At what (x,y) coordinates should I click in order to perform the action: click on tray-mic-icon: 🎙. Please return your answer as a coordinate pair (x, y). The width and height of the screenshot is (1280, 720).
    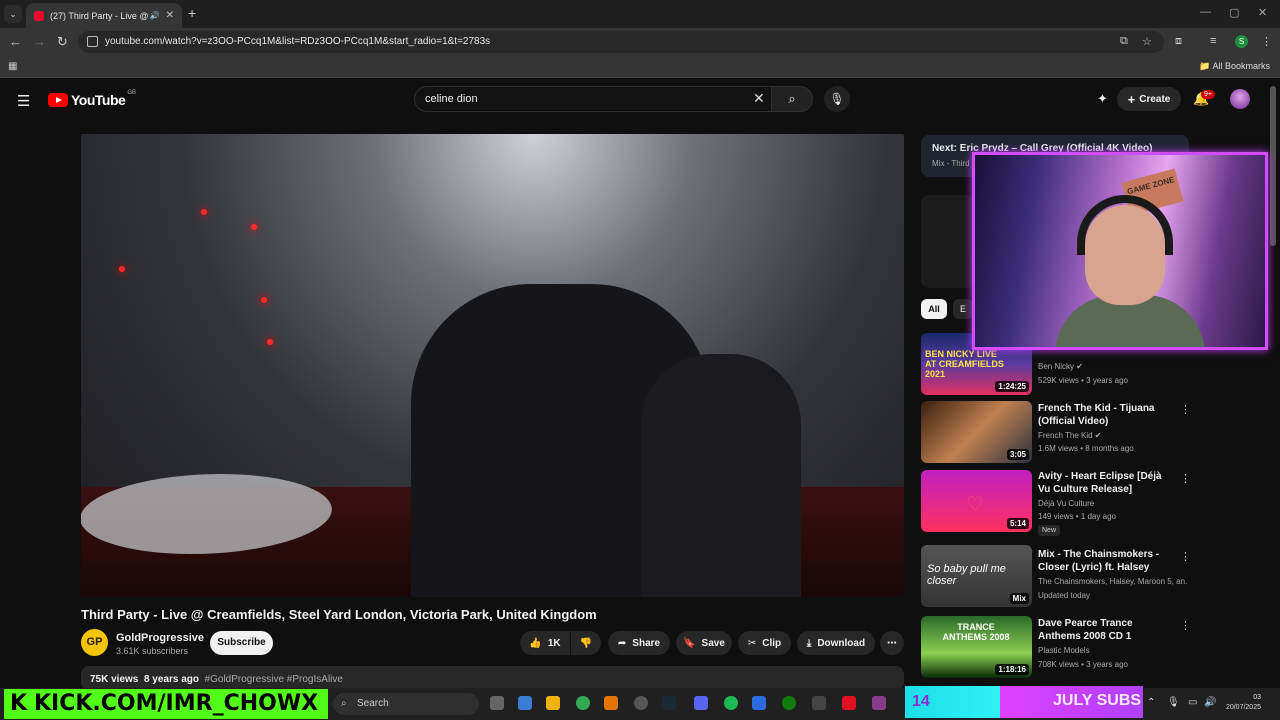
    Looking at the image, I should click on (1173, 702).